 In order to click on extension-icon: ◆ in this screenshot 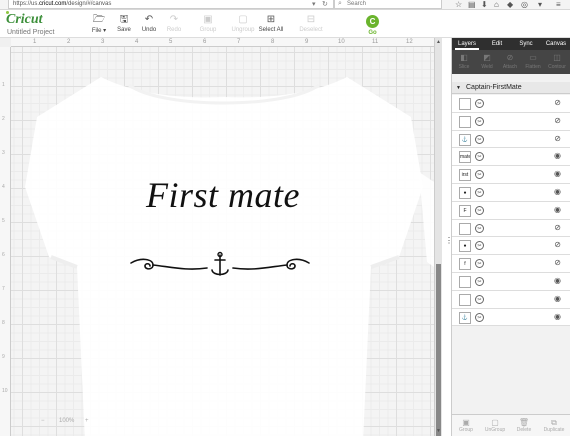, I will do `click(510, 4)`.